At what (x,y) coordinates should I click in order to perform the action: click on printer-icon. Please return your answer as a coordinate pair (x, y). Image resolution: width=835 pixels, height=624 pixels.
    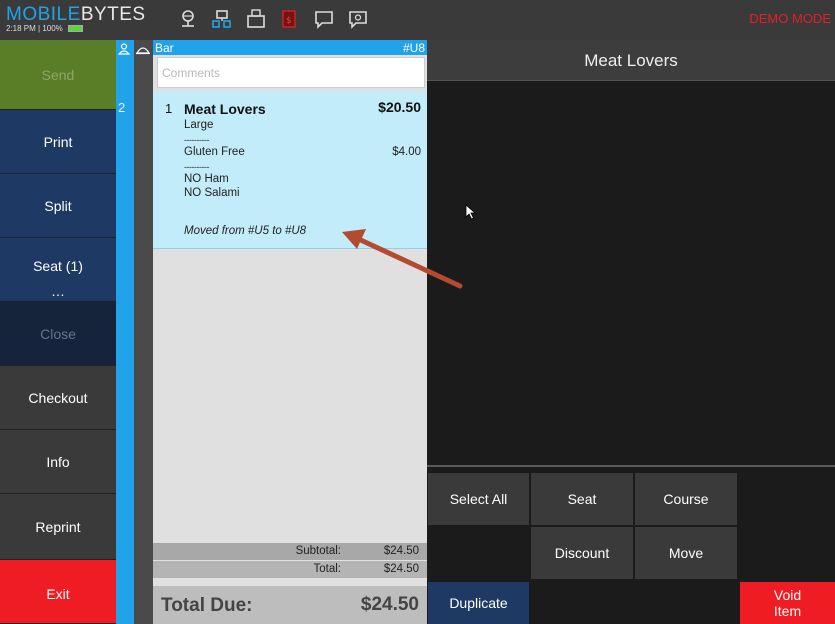
    Looking at the image, I should click on (256, 19).